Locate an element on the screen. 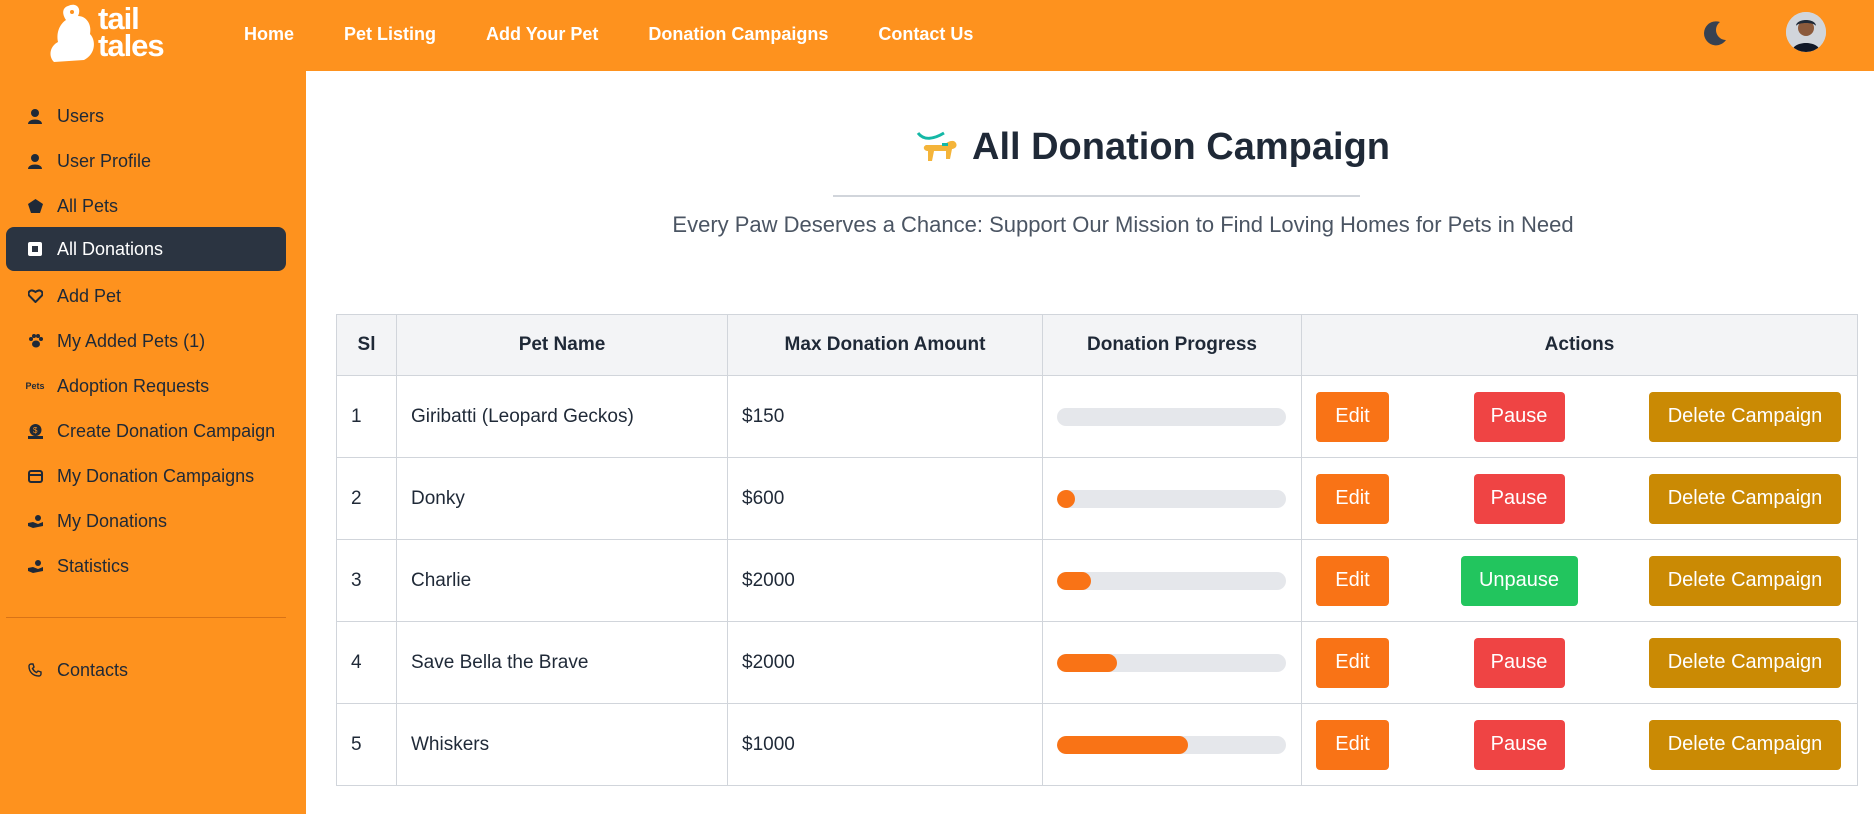  row-pet-name: Save Bella the Brave is located at coordinates (562, 662).